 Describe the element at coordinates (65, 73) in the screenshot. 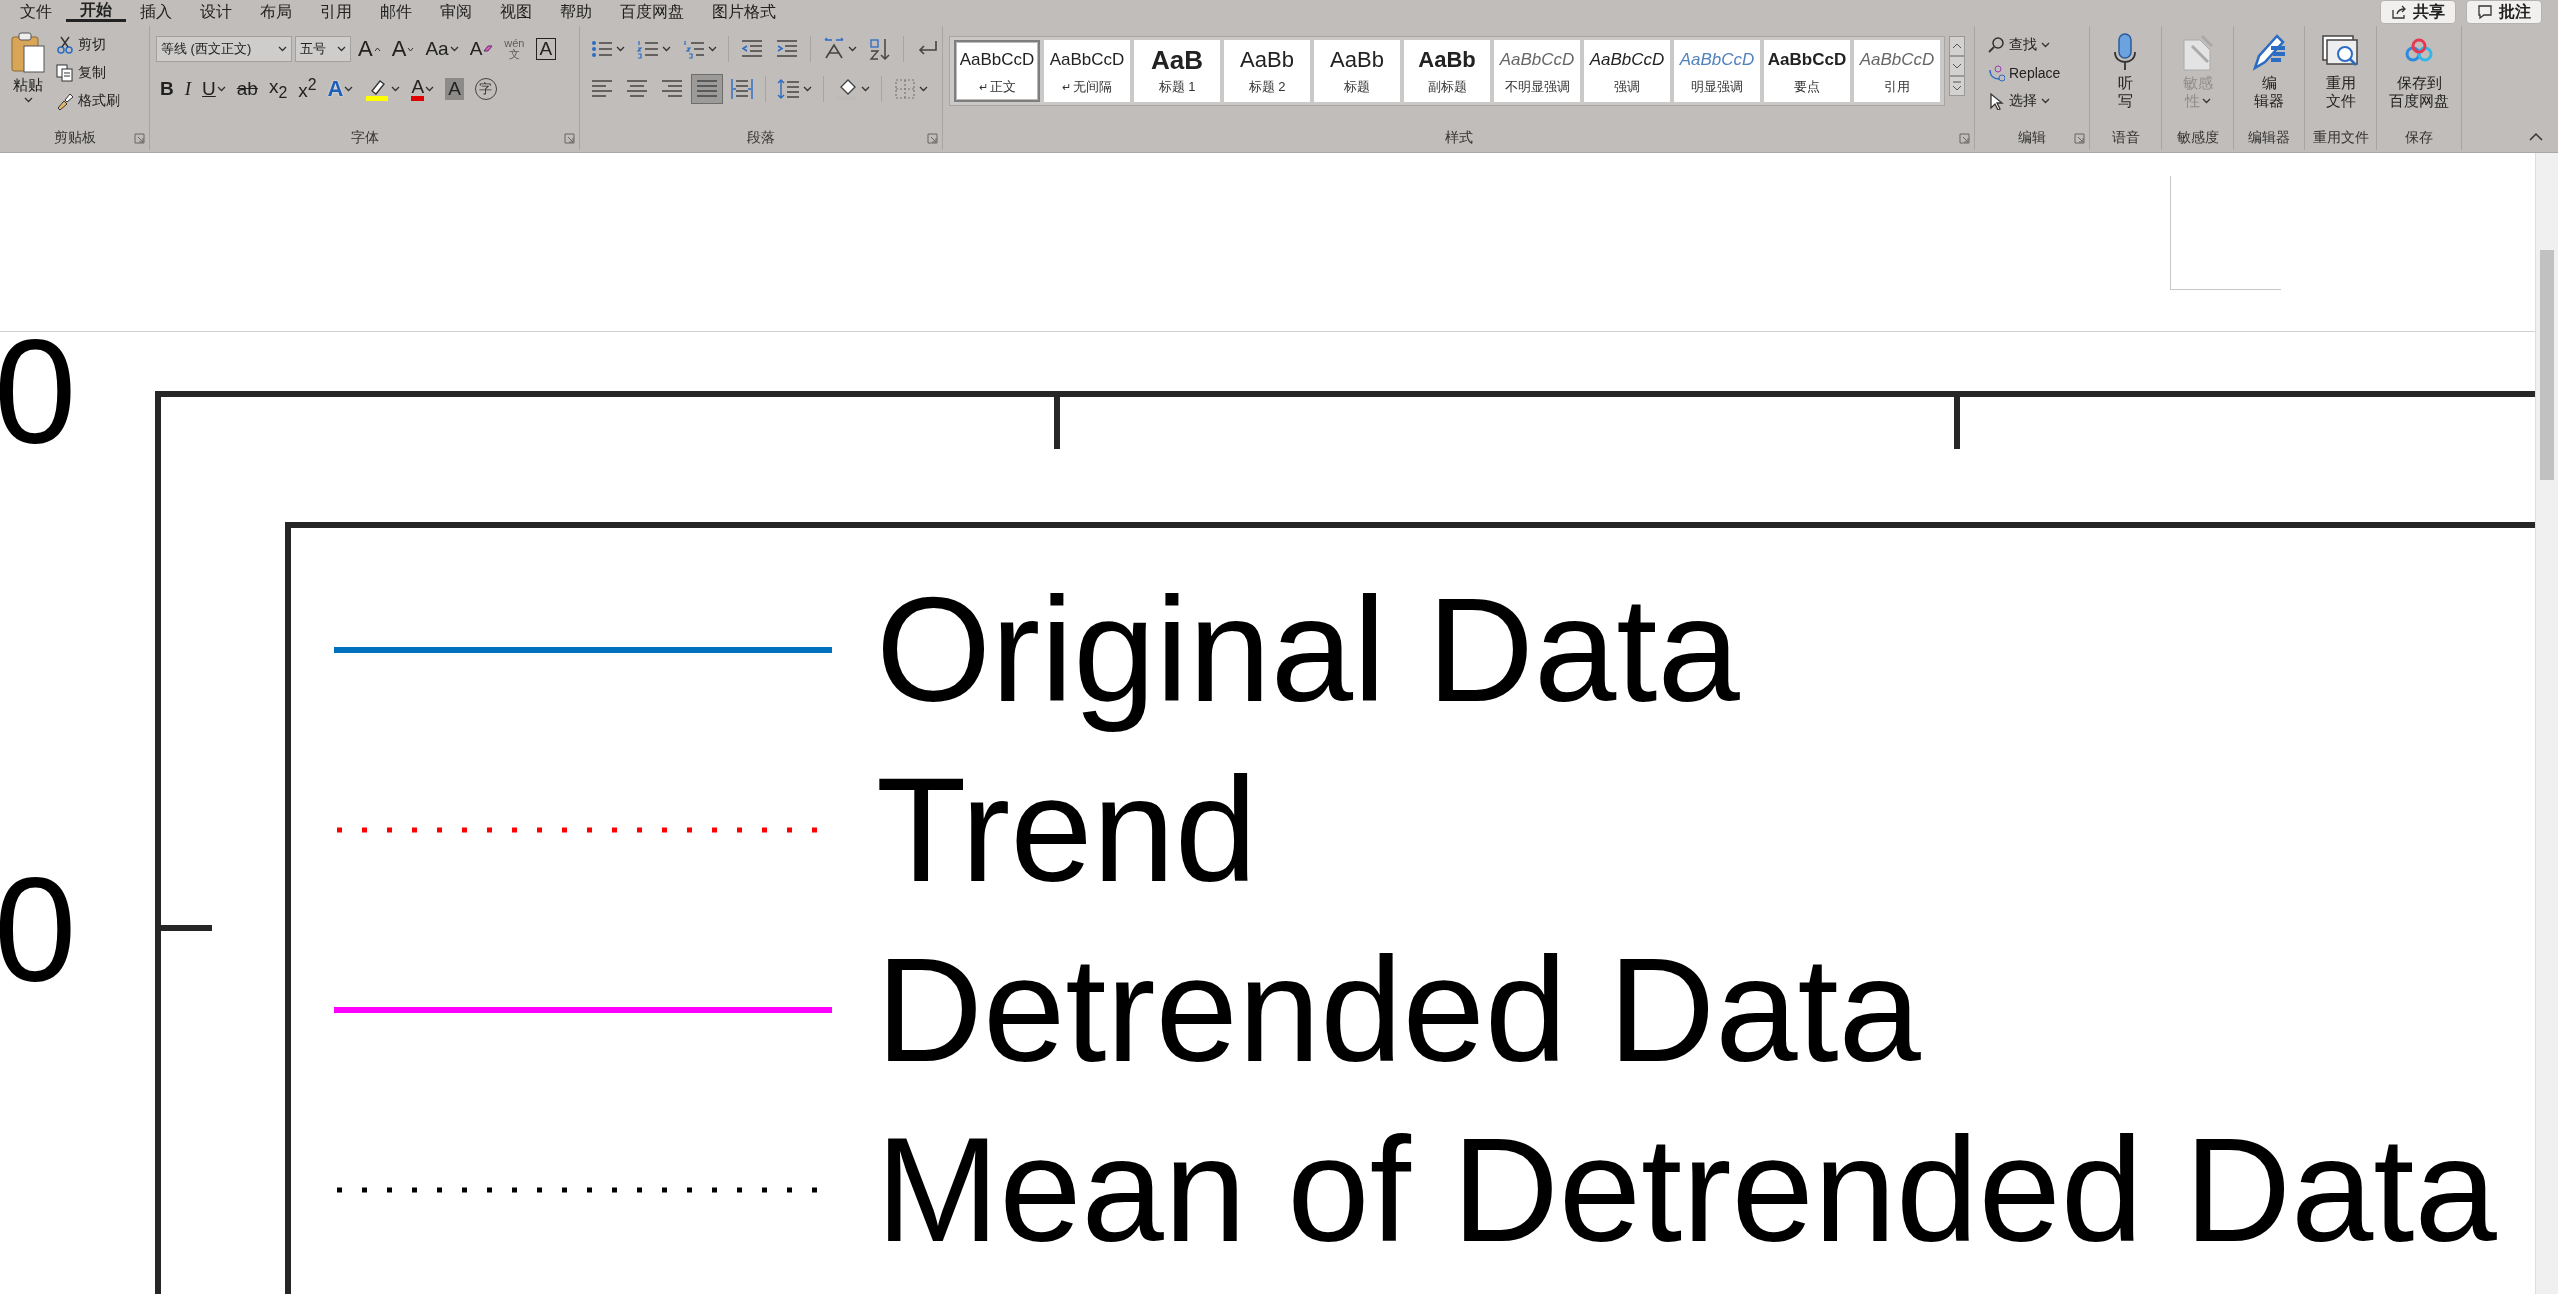

I see `copy-icon` at that location.